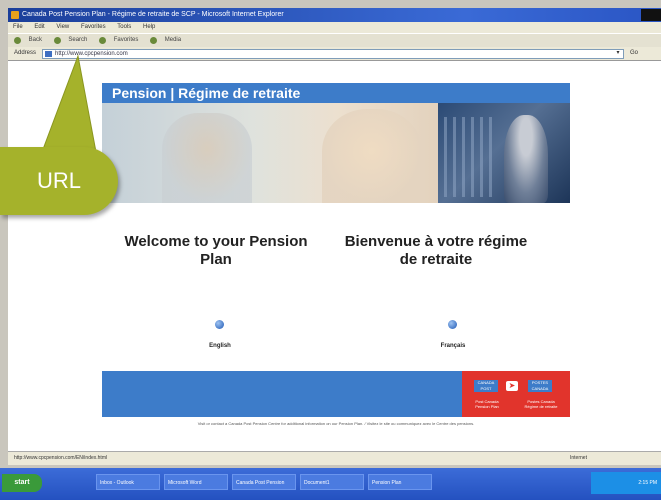 The image size is (661, 500). I want to click on menu-edit: Edit, so click(39, 27).